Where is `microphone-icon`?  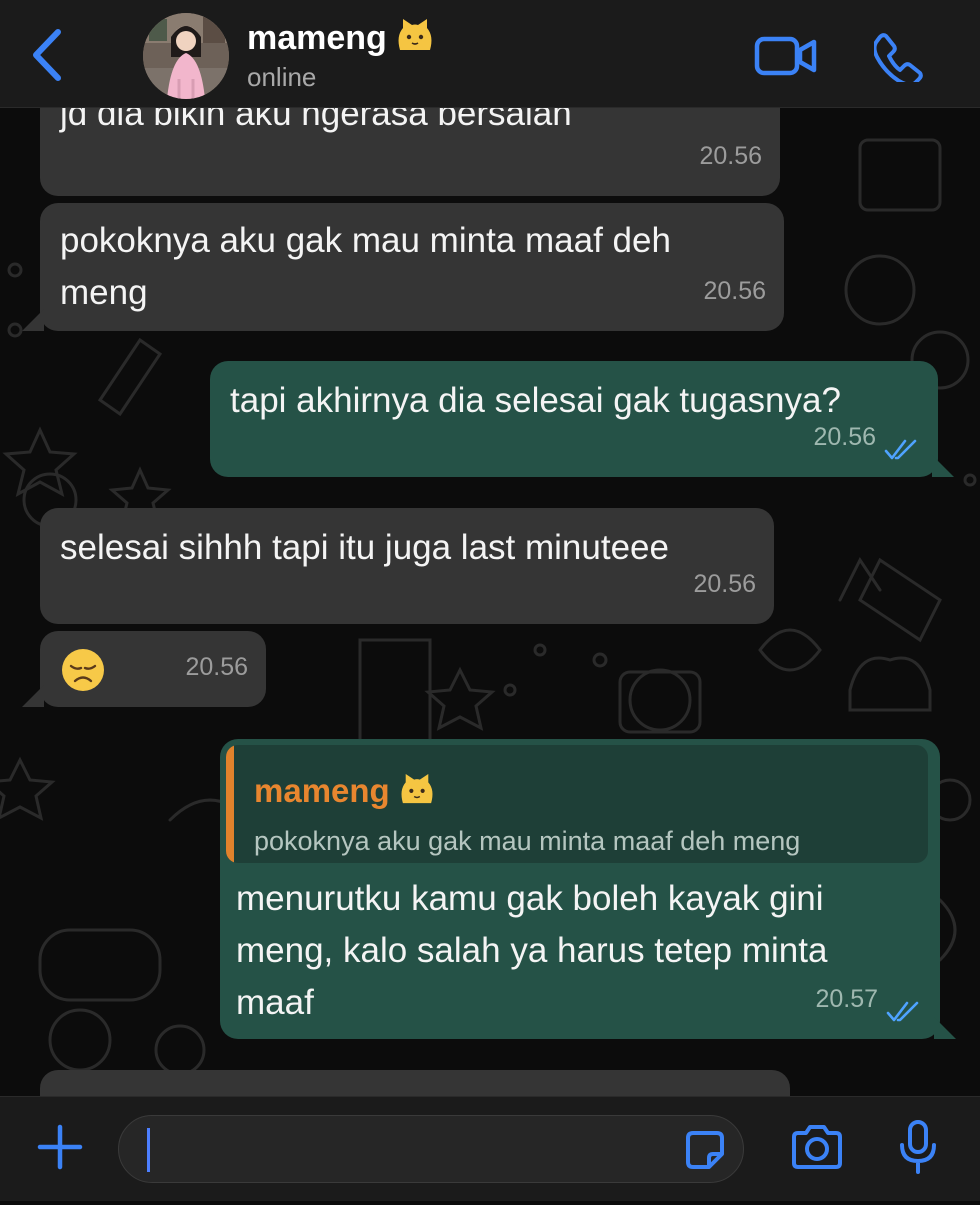
microphone-icon is located at coordinates (918, 1147).